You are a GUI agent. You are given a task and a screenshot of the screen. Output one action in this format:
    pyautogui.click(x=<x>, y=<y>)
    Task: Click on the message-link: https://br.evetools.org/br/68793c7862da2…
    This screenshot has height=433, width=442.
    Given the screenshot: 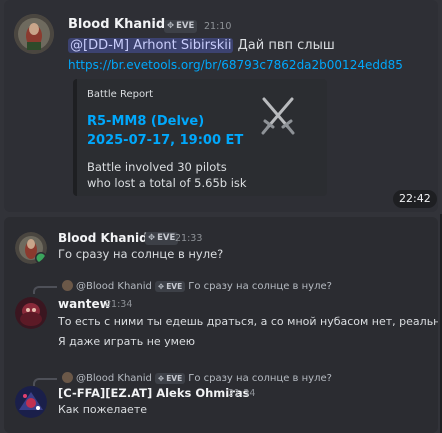 What is the action you would take?
    pyautogui.click(x=235, y=65)
    